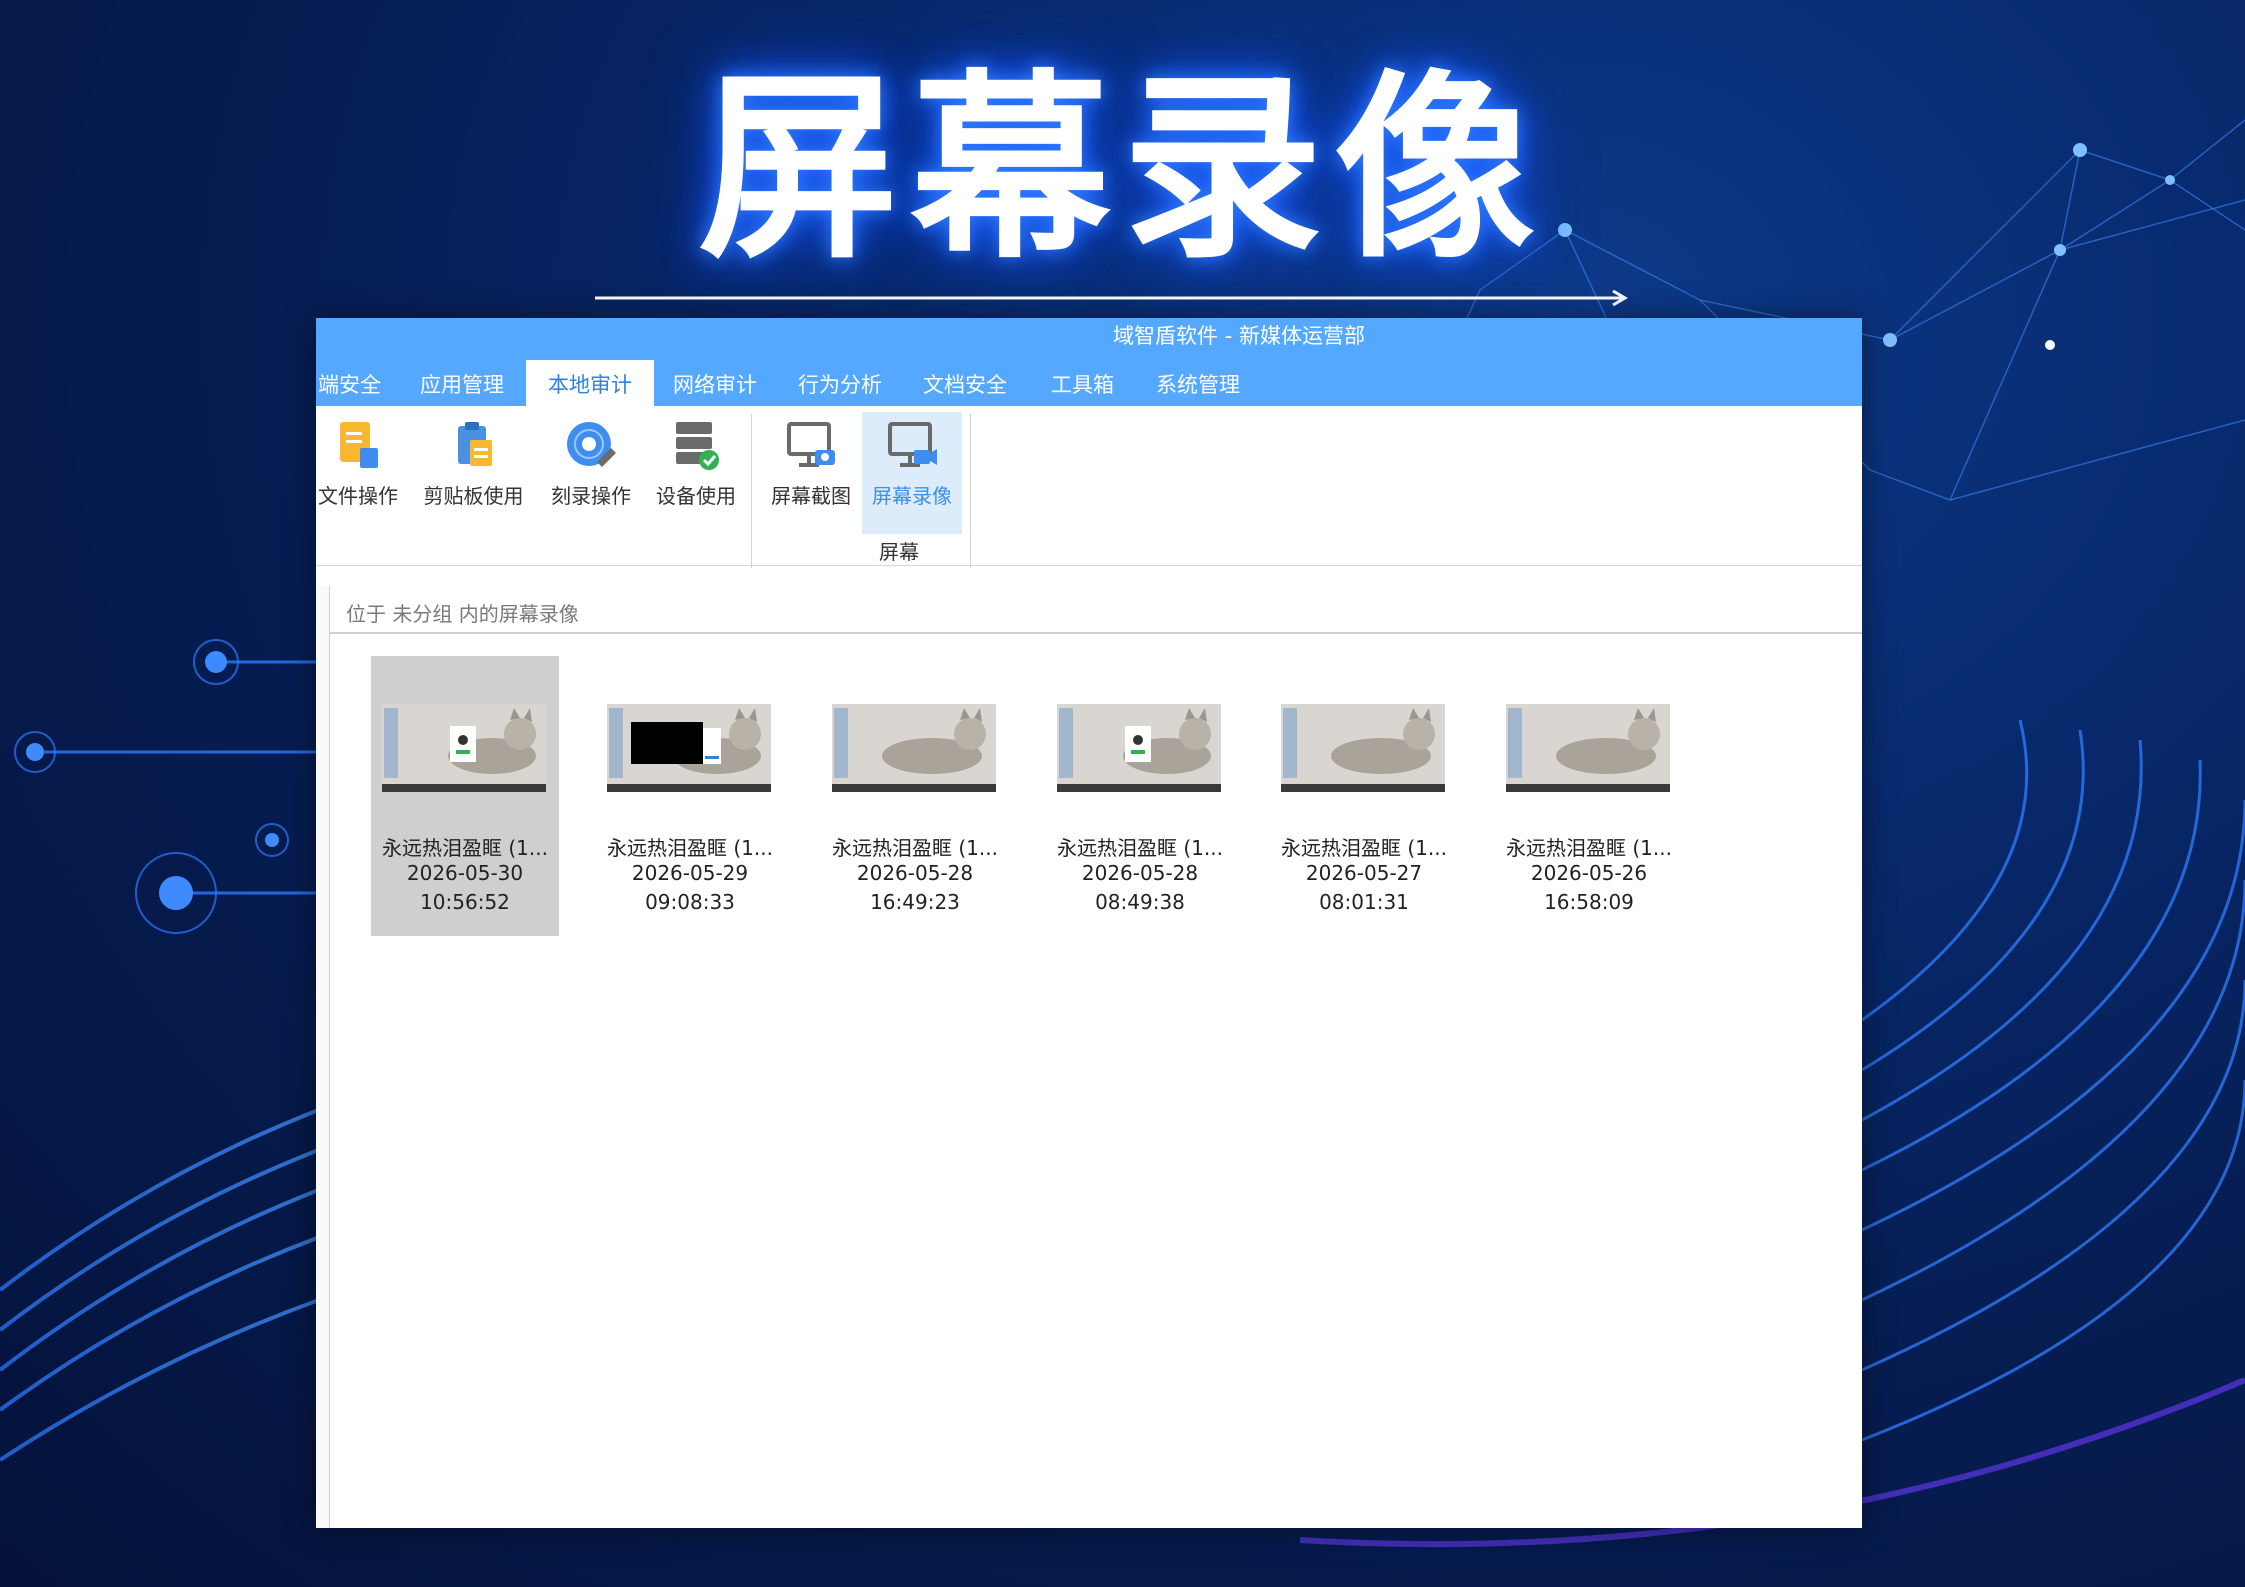 This screenshot has height=1587, width=2245. I want to click on hero-arrow-icon, so click(1111, 298).